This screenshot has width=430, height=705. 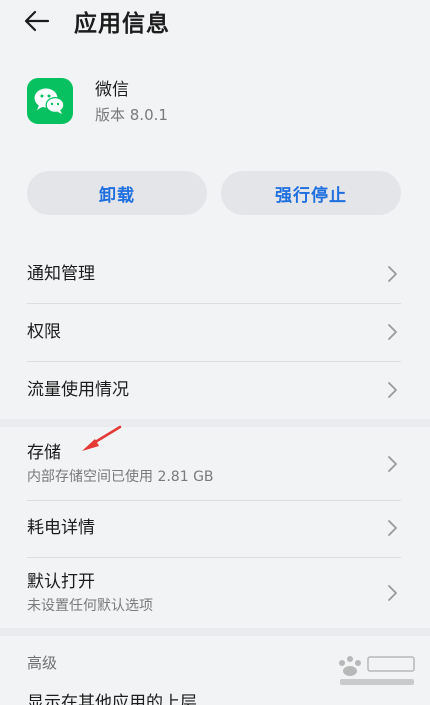 What do you see at coordinates (112, 89) in the screenshot?
I see `app-name: 微信` at bounding box center [112, 89].